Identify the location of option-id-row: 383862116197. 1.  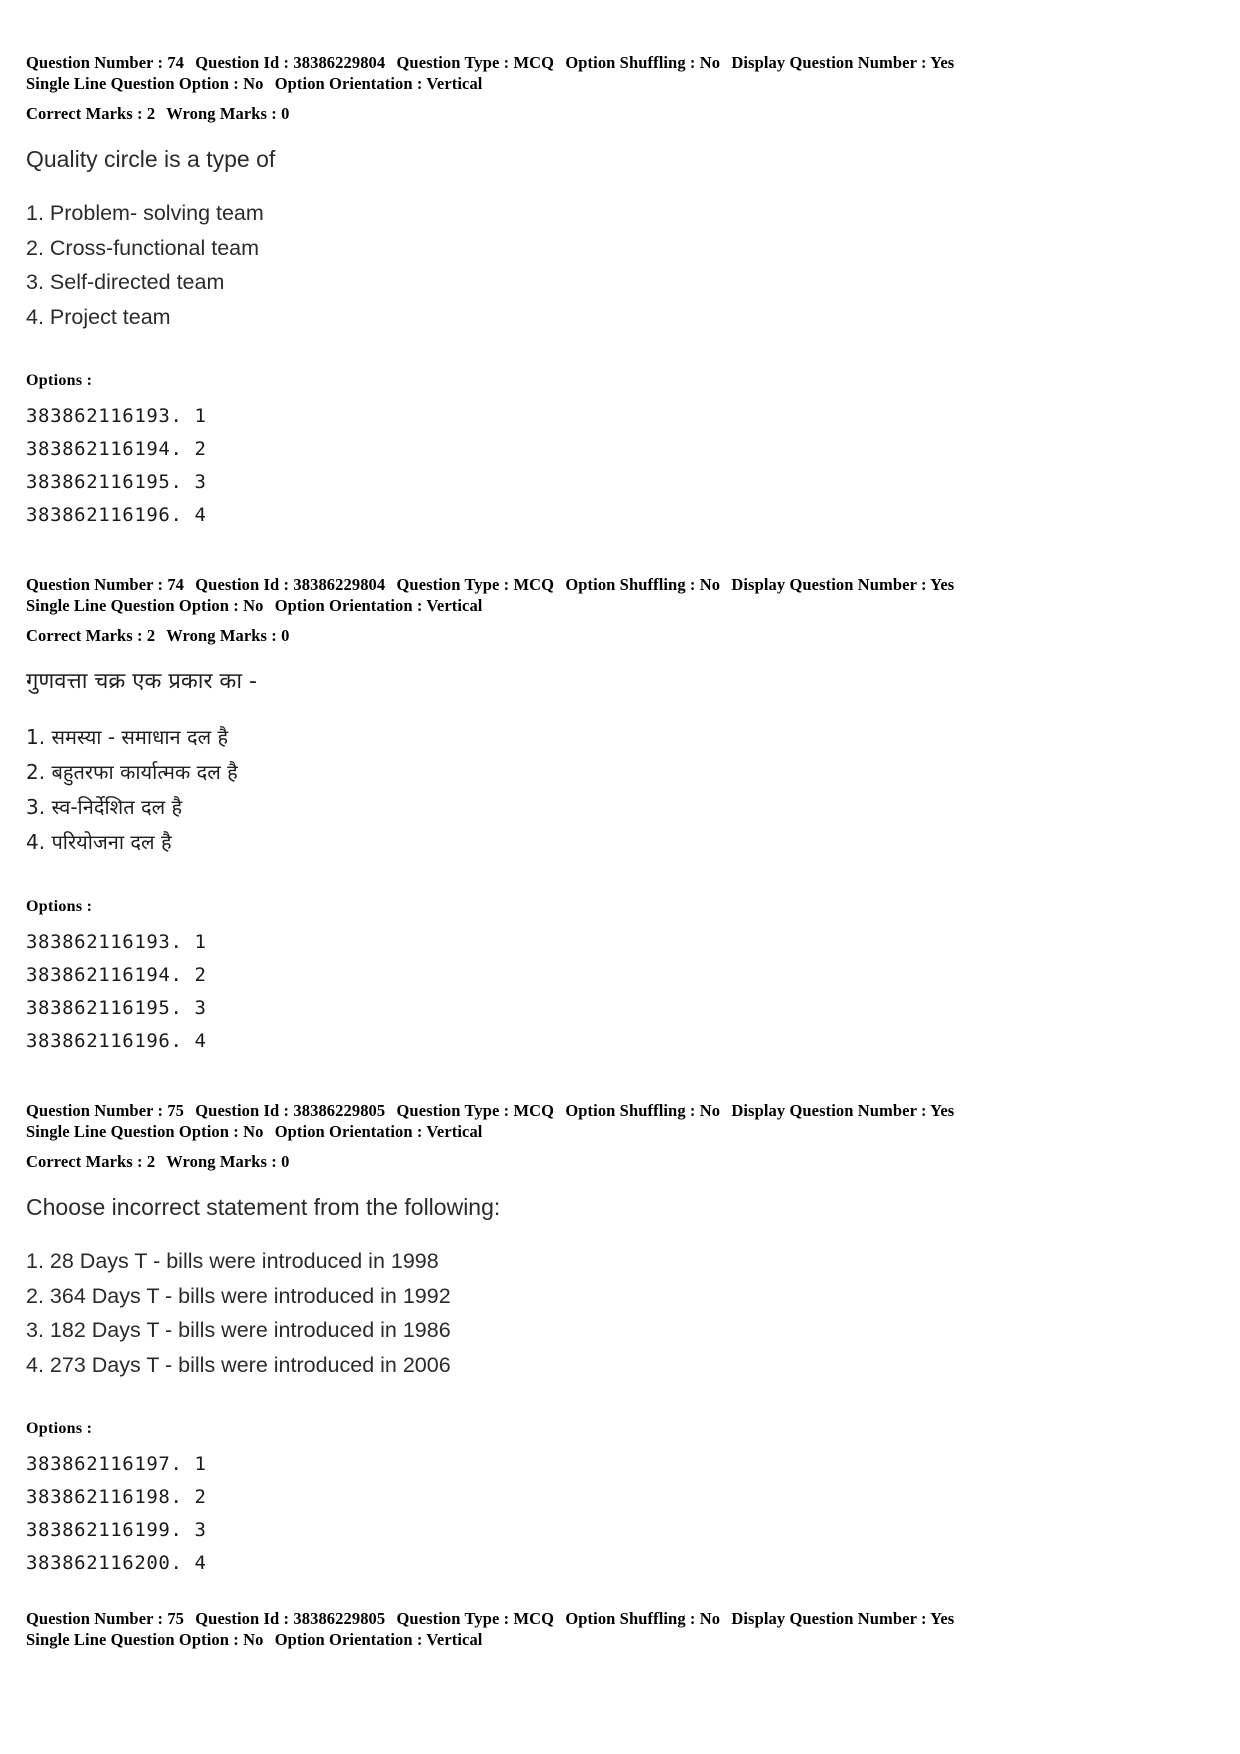
(116, 1464).